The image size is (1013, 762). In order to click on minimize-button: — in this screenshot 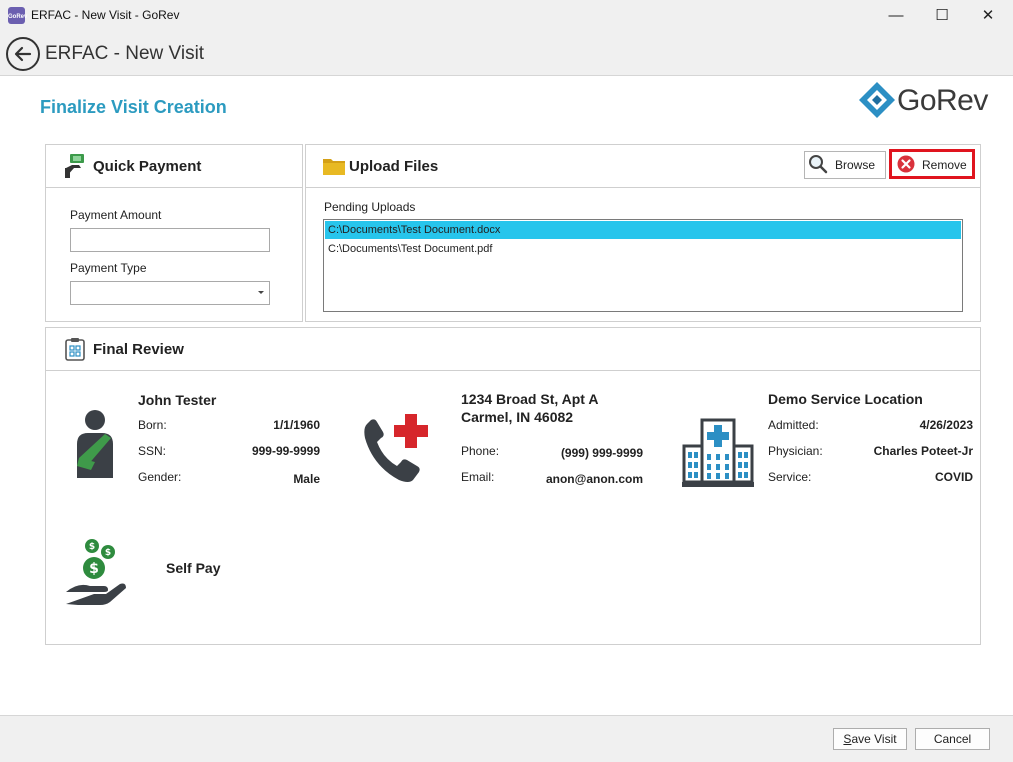, I will do `click(896, 15)`.